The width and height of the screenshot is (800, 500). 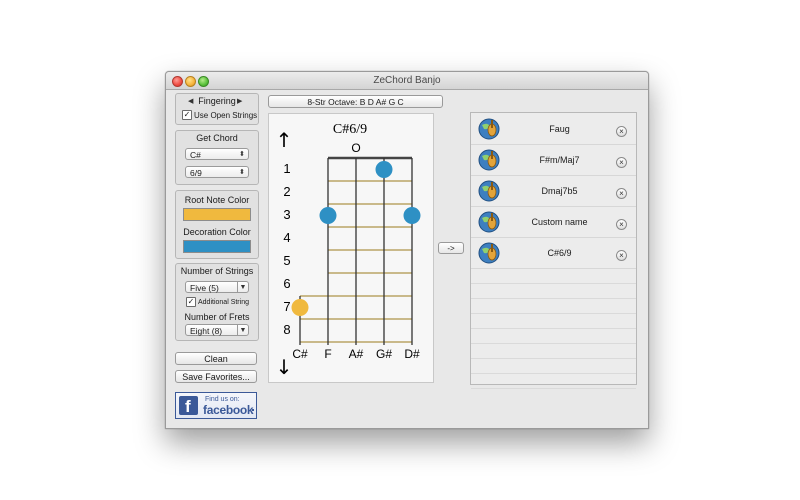 What do you see at coordinates (559, 253) in the screenshot?
I see `favorite-item-name: C#6/9` at bounding box center [559, 253].